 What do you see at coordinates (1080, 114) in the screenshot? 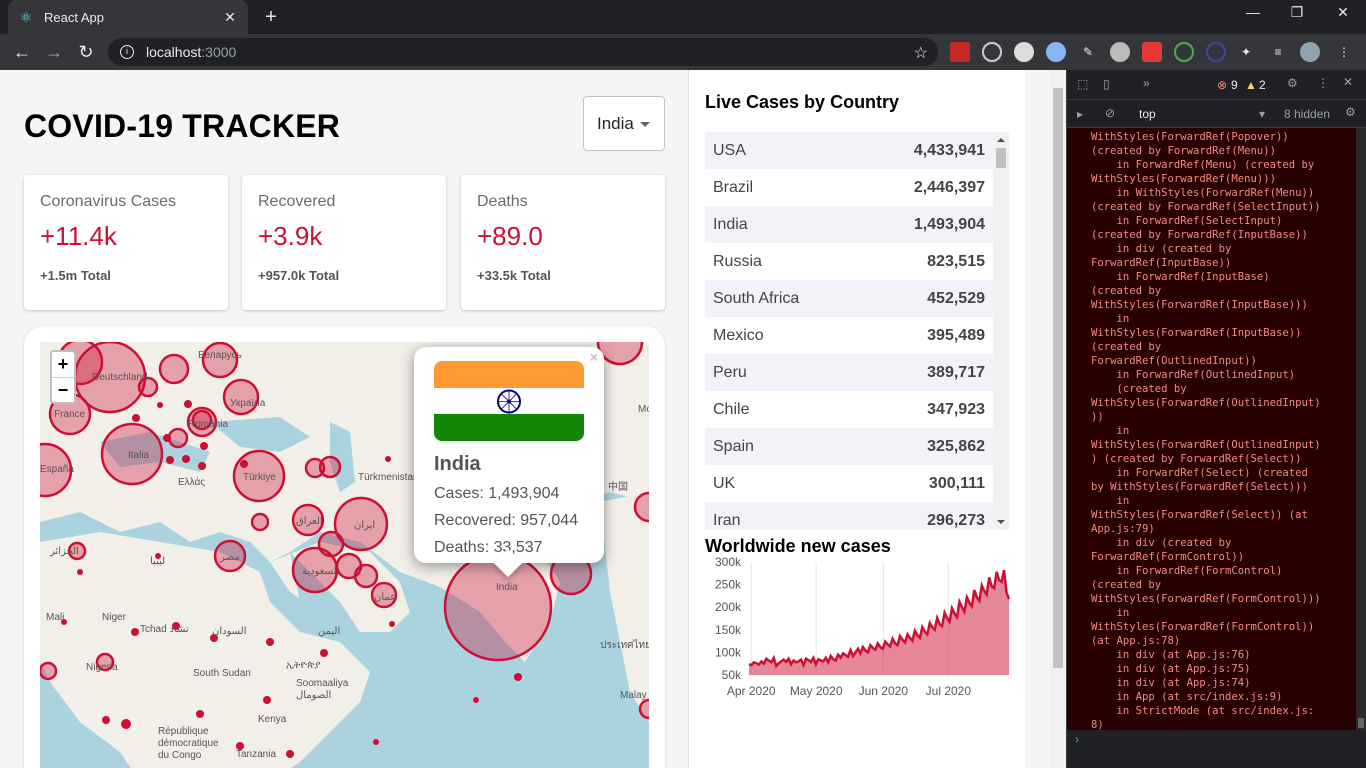
I see `sidebar-toggle-icon: ▸` at bounding box center [1080, 114].